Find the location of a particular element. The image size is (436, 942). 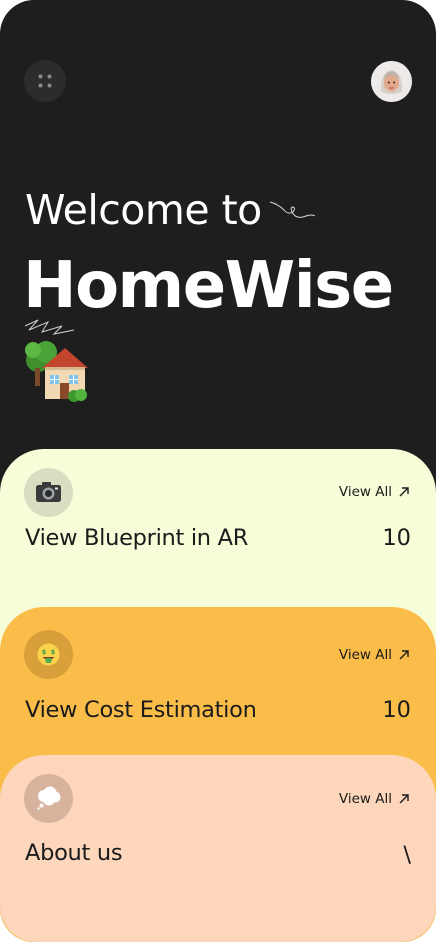

money-mouth-face-icon: $ $ is located at coordinates (48, 654).